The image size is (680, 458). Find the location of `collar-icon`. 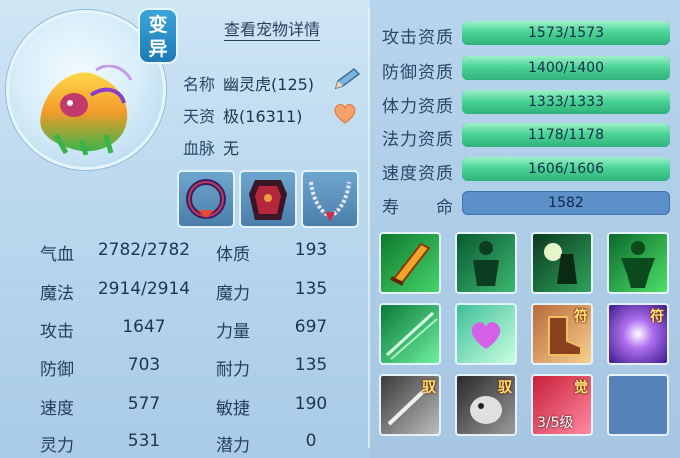

collar-icon is located at coordinates (206, 199).